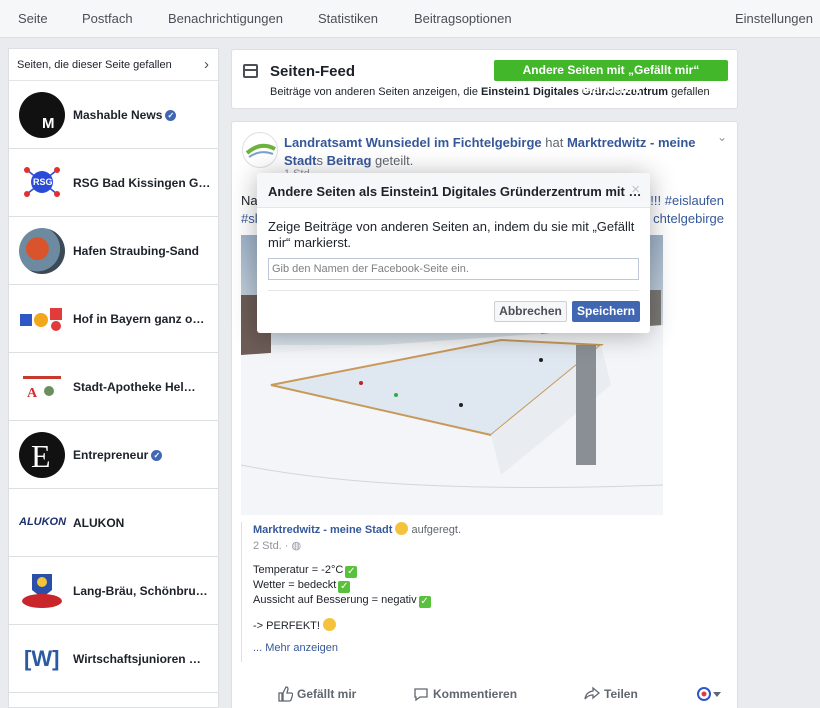 The height and width of the screenshot is (708, 820). What do you see at coordinates (421, 695) in the screenshot?
I see `comment-icon` at bounding box center [421, 695].